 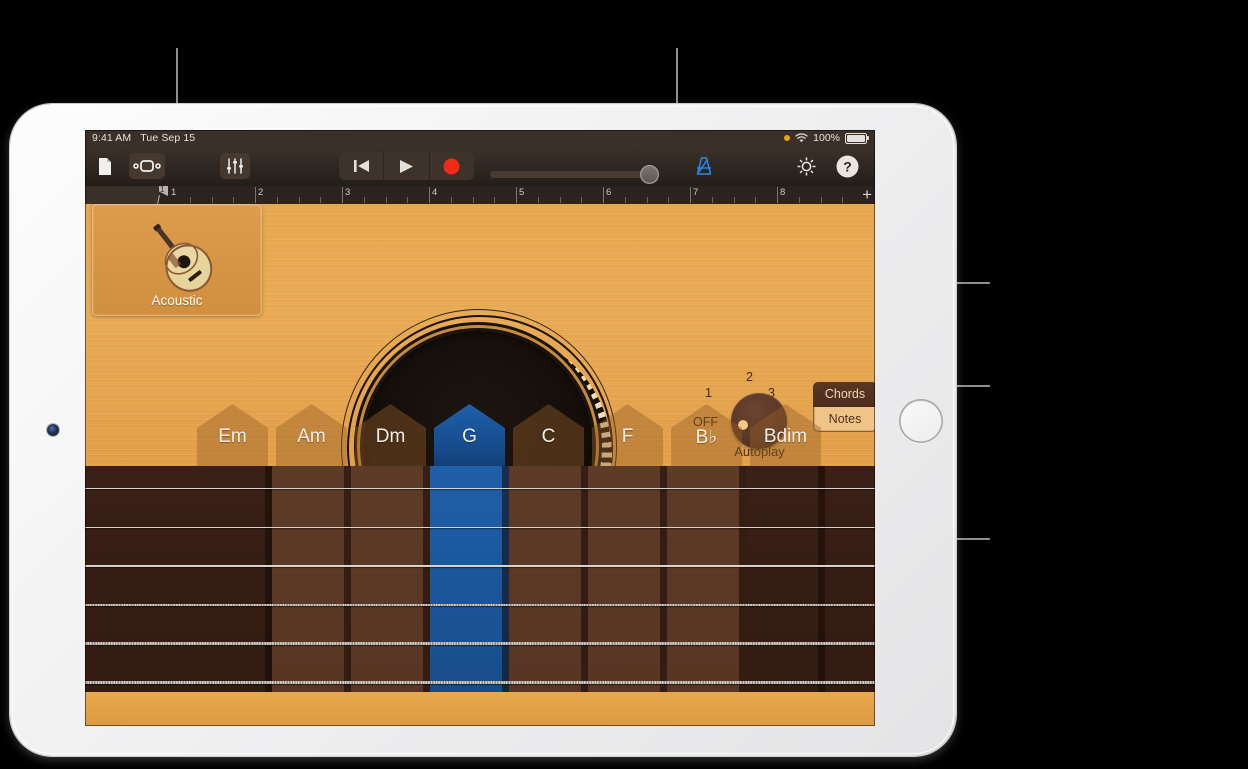 I want to click on add-track-button: +, so click(x=867, y=195).